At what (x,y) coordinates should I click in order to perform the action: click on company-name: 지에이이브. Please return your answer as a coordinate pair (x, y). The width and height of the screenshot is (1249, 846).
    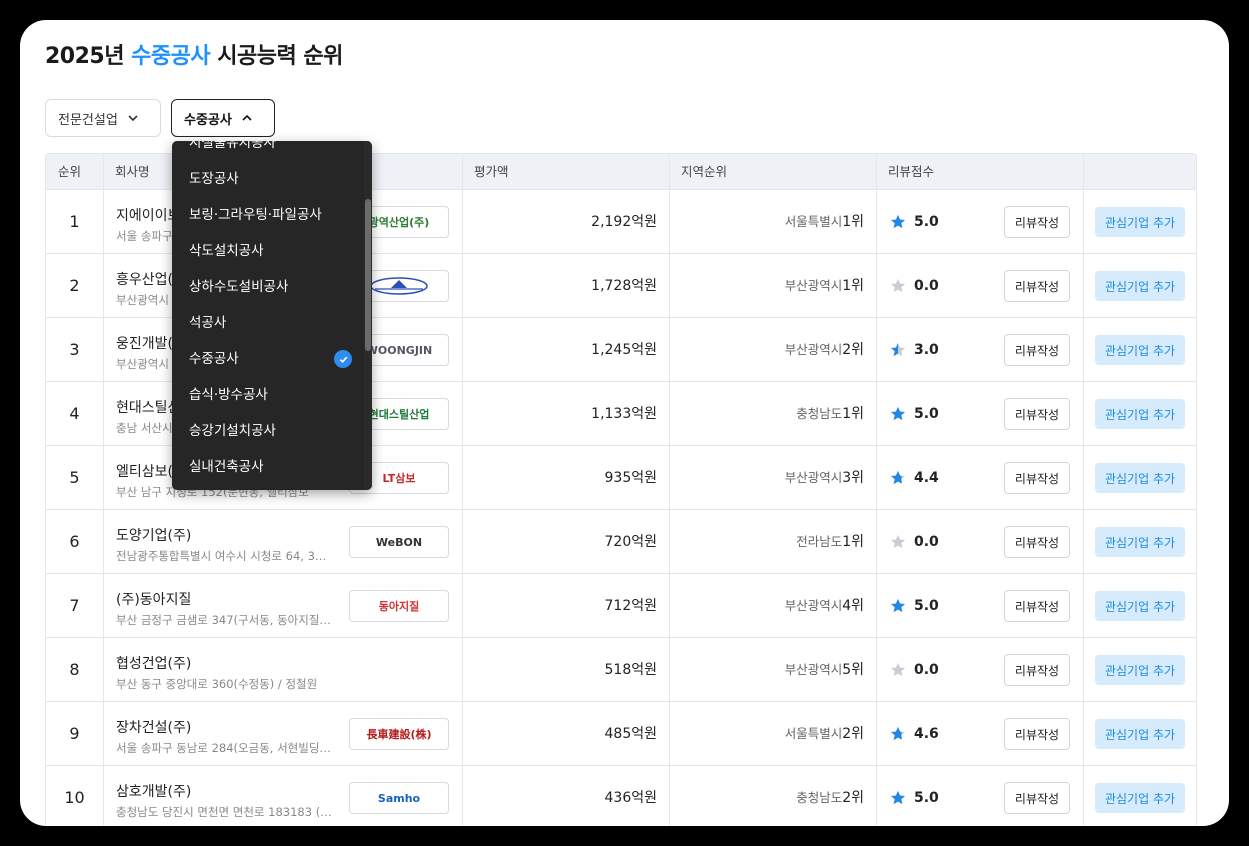
    Looking at the image, I should click on (148, 215).